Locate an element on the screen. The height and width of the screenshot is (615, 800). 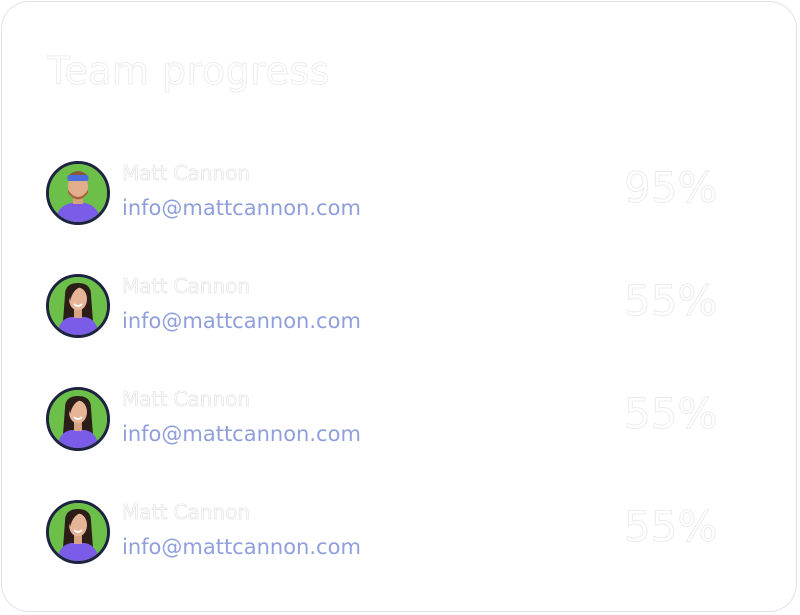
team-member-row: Matt Cannon info@mattcannon.com 95% is located at coordinates (396, 194).